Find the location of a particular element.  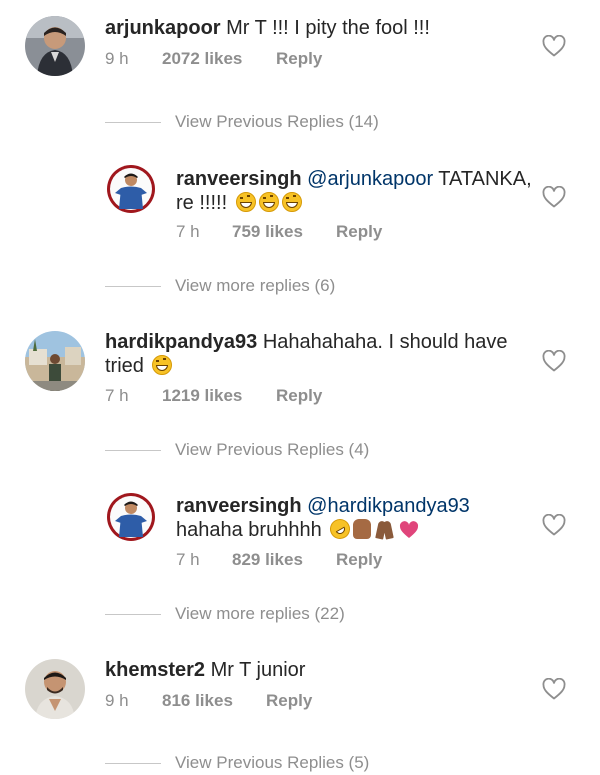

comment-meta: 7 h 1219 likes Reply is located at coordinates (255, 396).